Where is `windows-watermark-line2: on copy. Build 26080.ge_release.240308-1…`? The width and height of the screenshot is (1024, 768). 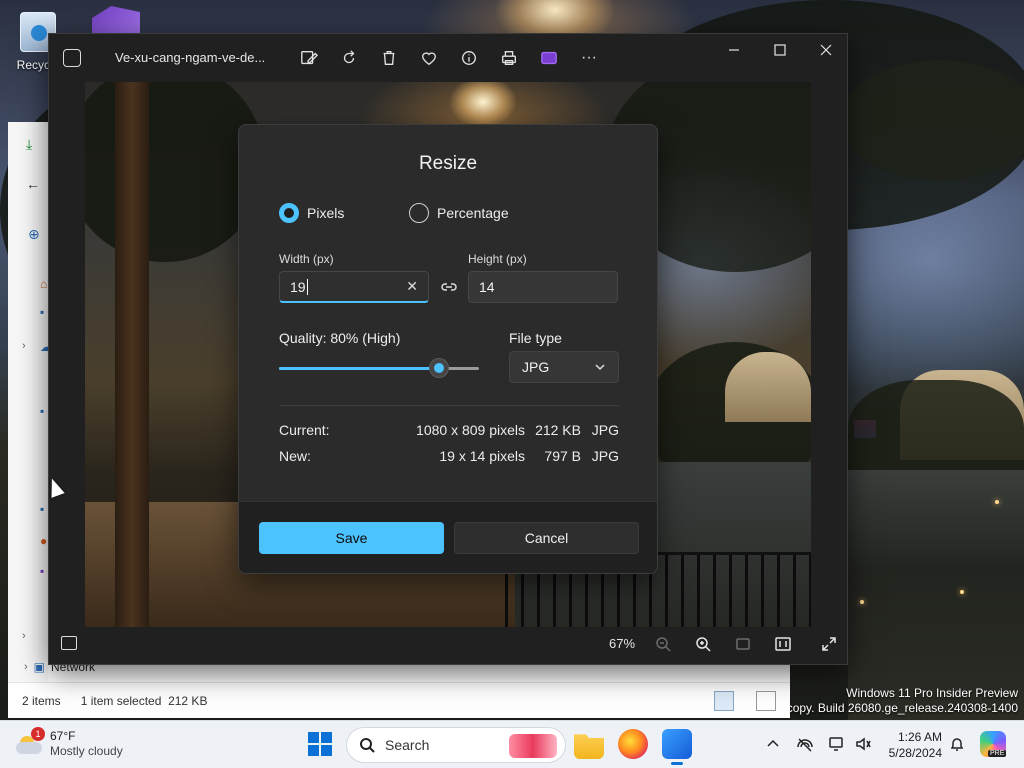 windows-watermark-line2: on copy. Build 26080.ge_release.240308-1… is located at coordinates (894, 708).